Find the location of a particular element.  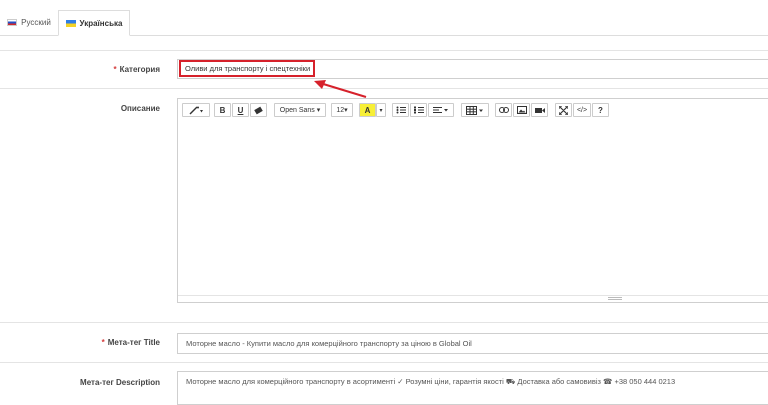

underline-icon: U is located at coordinates (240, 110).